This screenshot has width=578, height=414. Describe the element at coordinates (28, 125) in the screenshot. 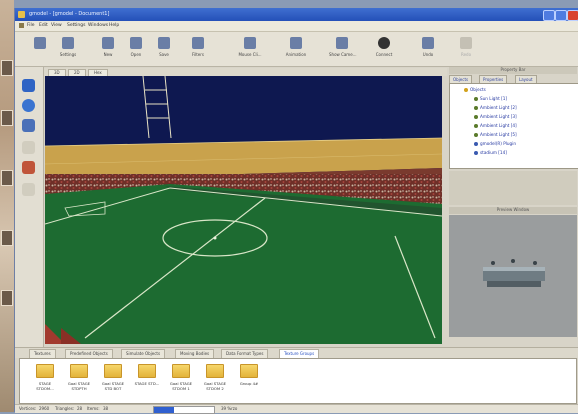

I see `move-tool-icon` at that location.